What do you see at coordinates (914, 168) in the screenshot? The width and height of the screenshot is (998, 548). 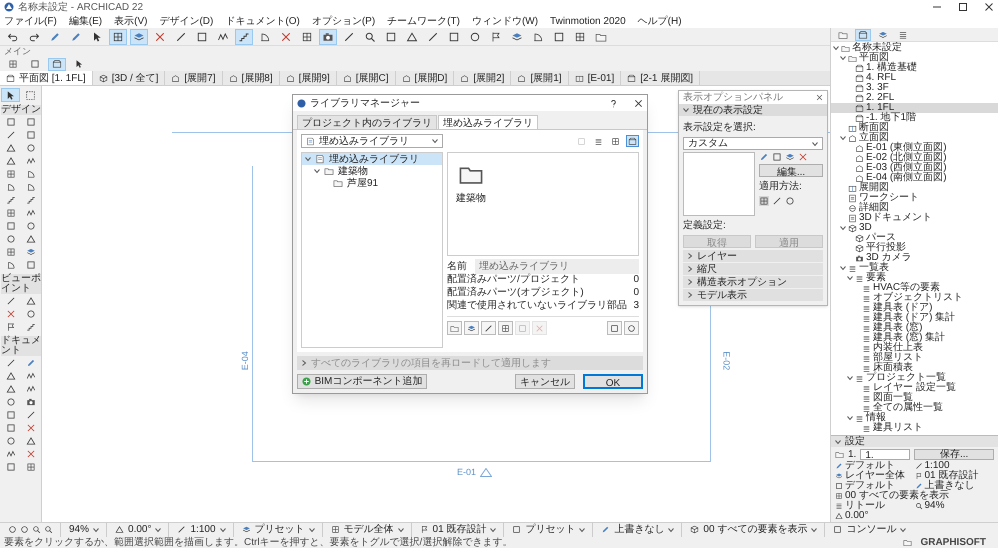 I see `tree-item: E-03 (西側立面図)` at bounding box center [914, 168].